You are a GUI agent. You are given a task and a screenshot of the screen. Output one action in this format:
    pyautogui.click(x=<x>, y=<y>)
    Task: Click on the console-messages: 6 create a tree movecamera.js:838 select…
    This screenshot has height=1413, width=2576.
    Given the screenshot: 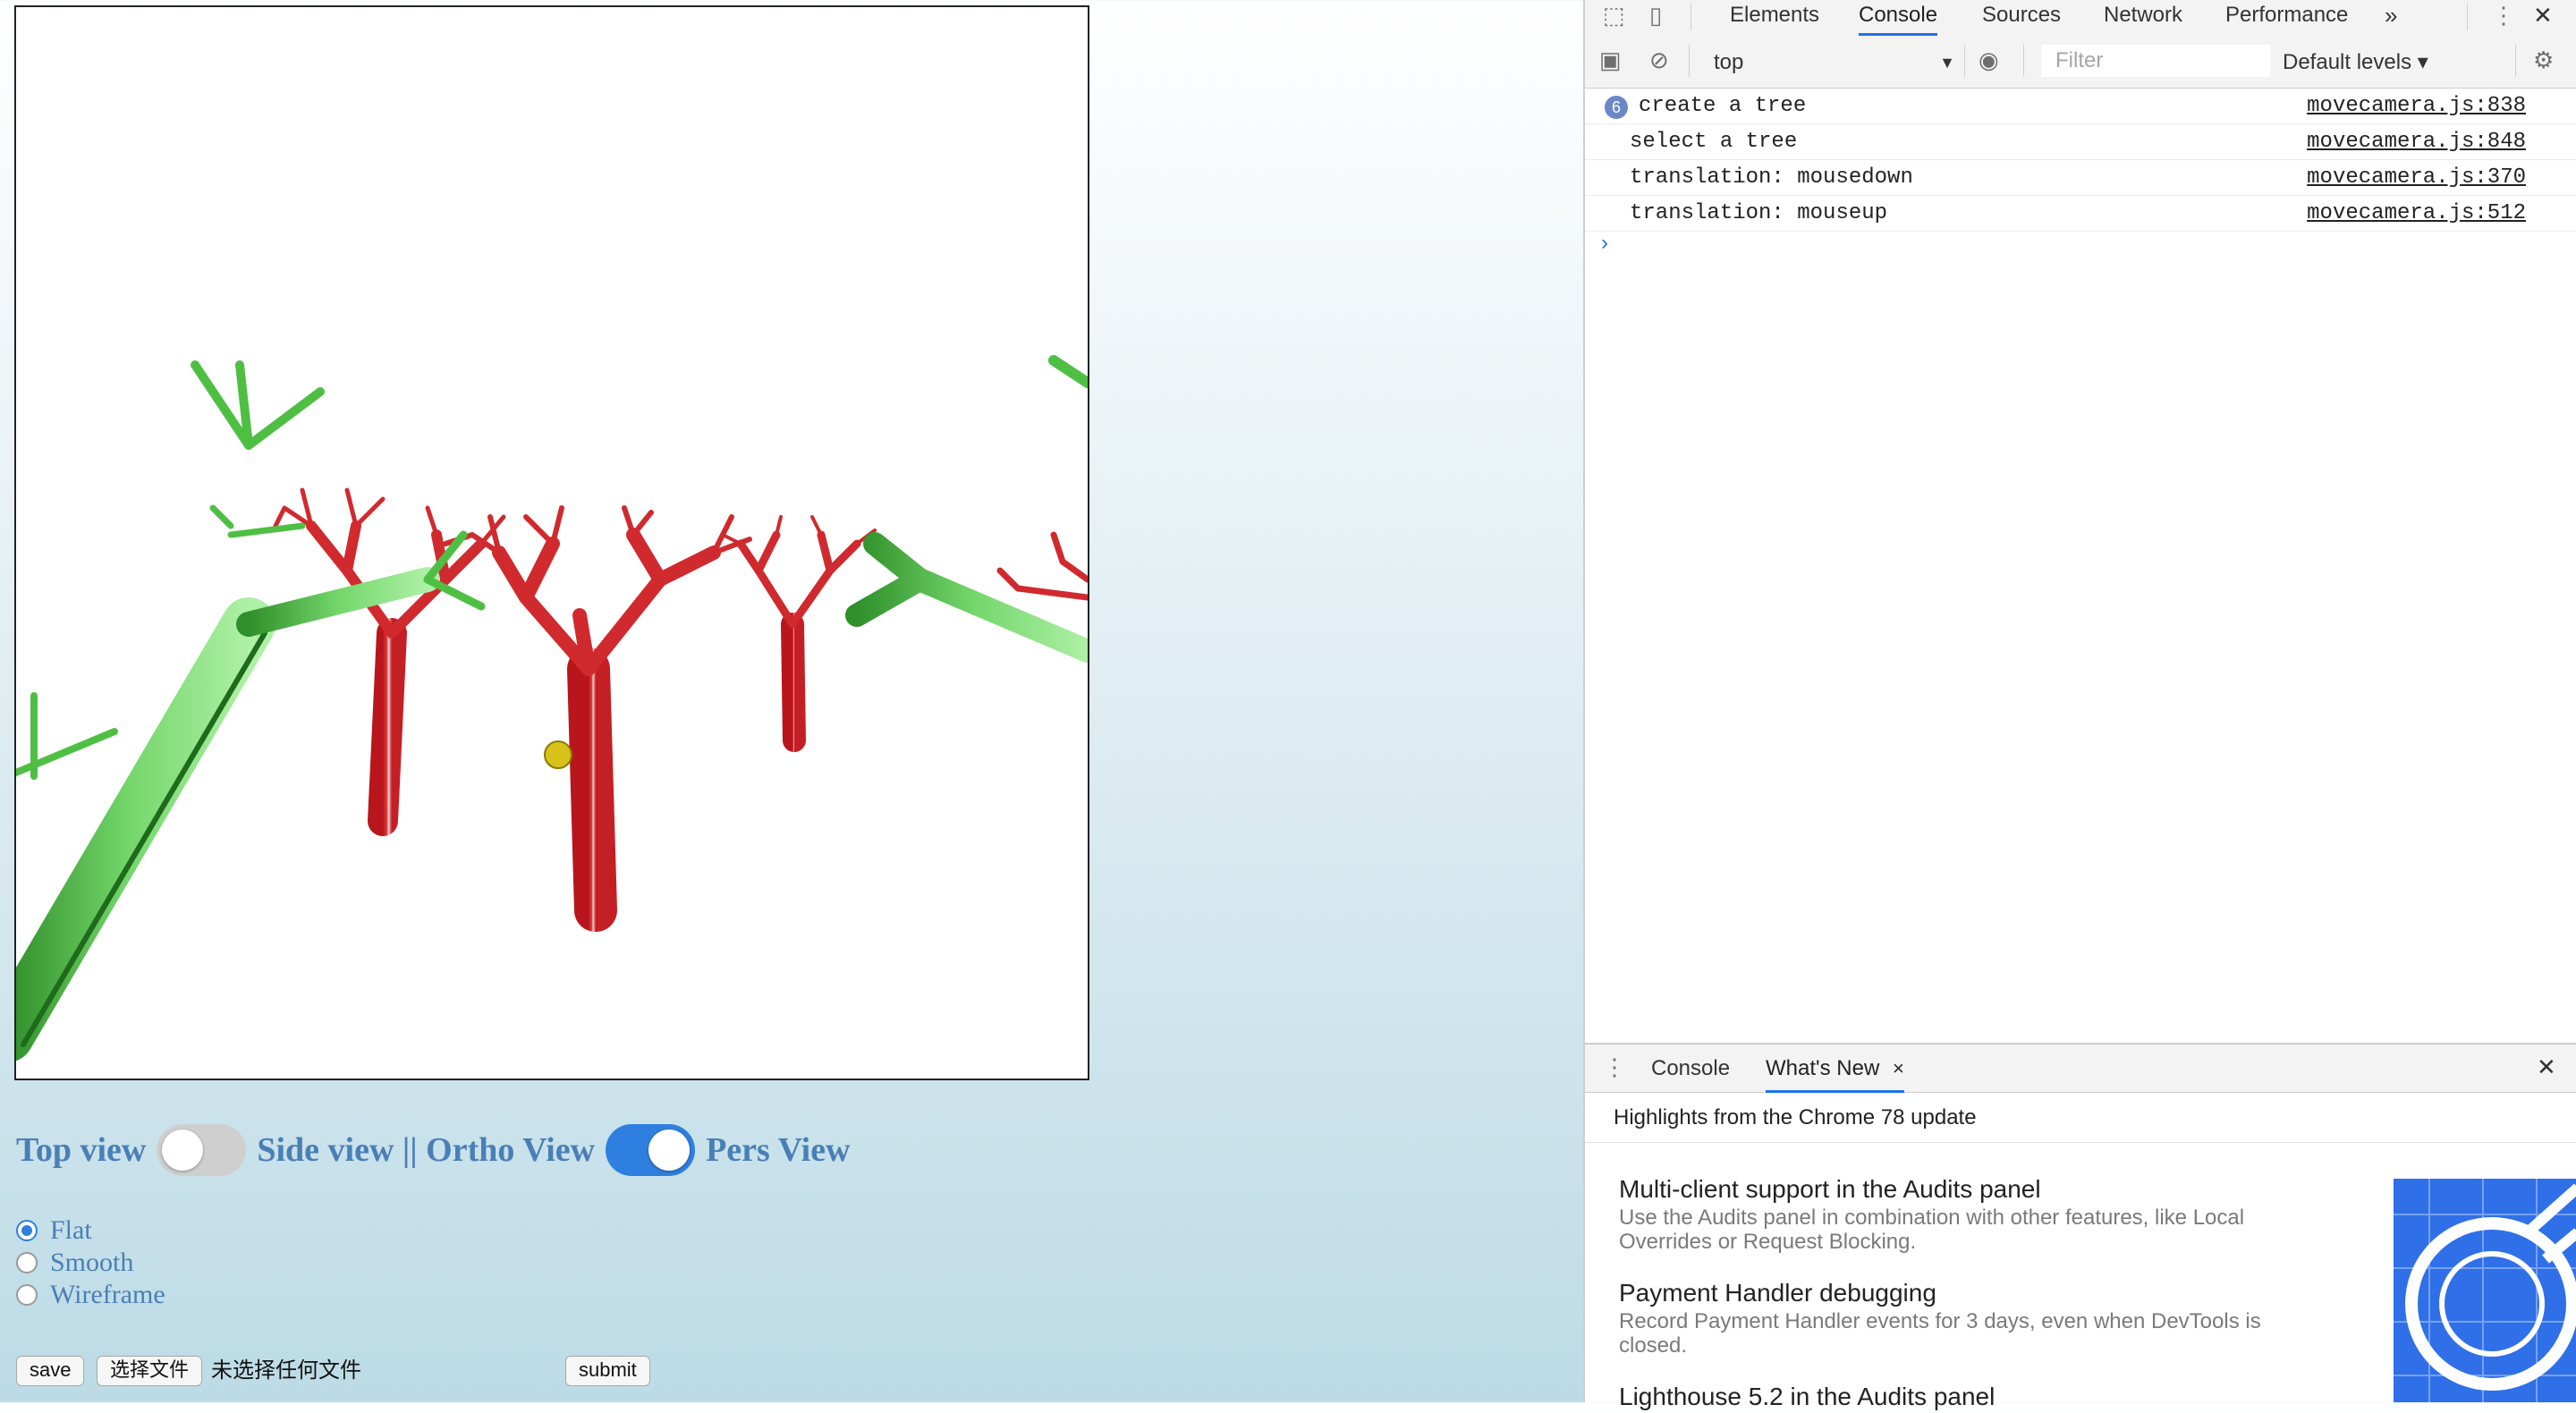 What is the action you would take?
    pyautogui.click(x=2080, y=160)
    